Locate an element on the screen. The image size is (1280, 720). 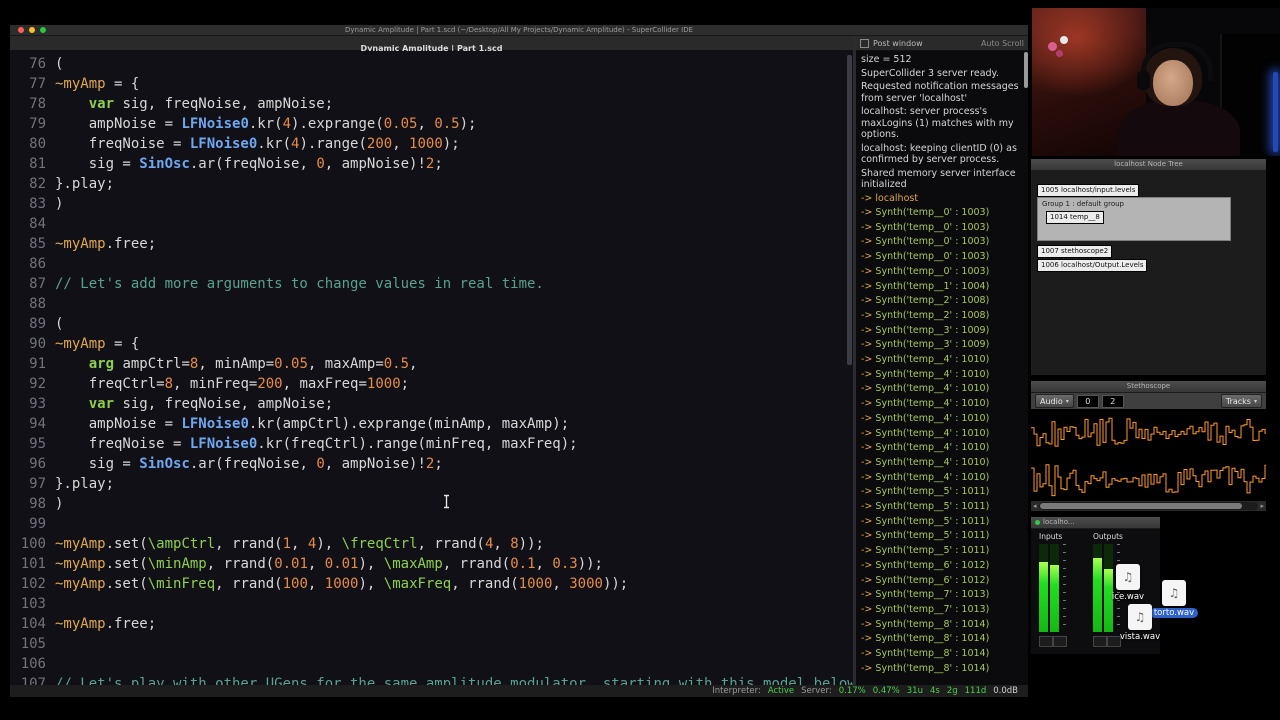
post-synth-line: -> Synth('temp__6' : 1012) is located at coordinates (925, 580).